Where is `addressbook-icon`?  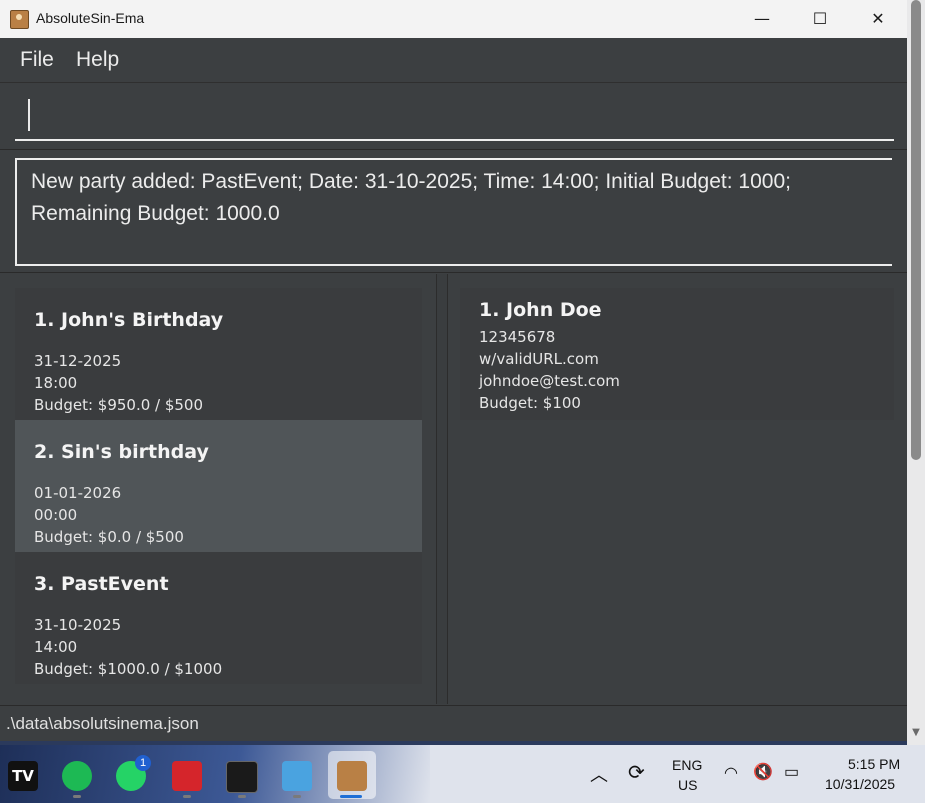
addressbook-icon is located at coordinates (352, 776).